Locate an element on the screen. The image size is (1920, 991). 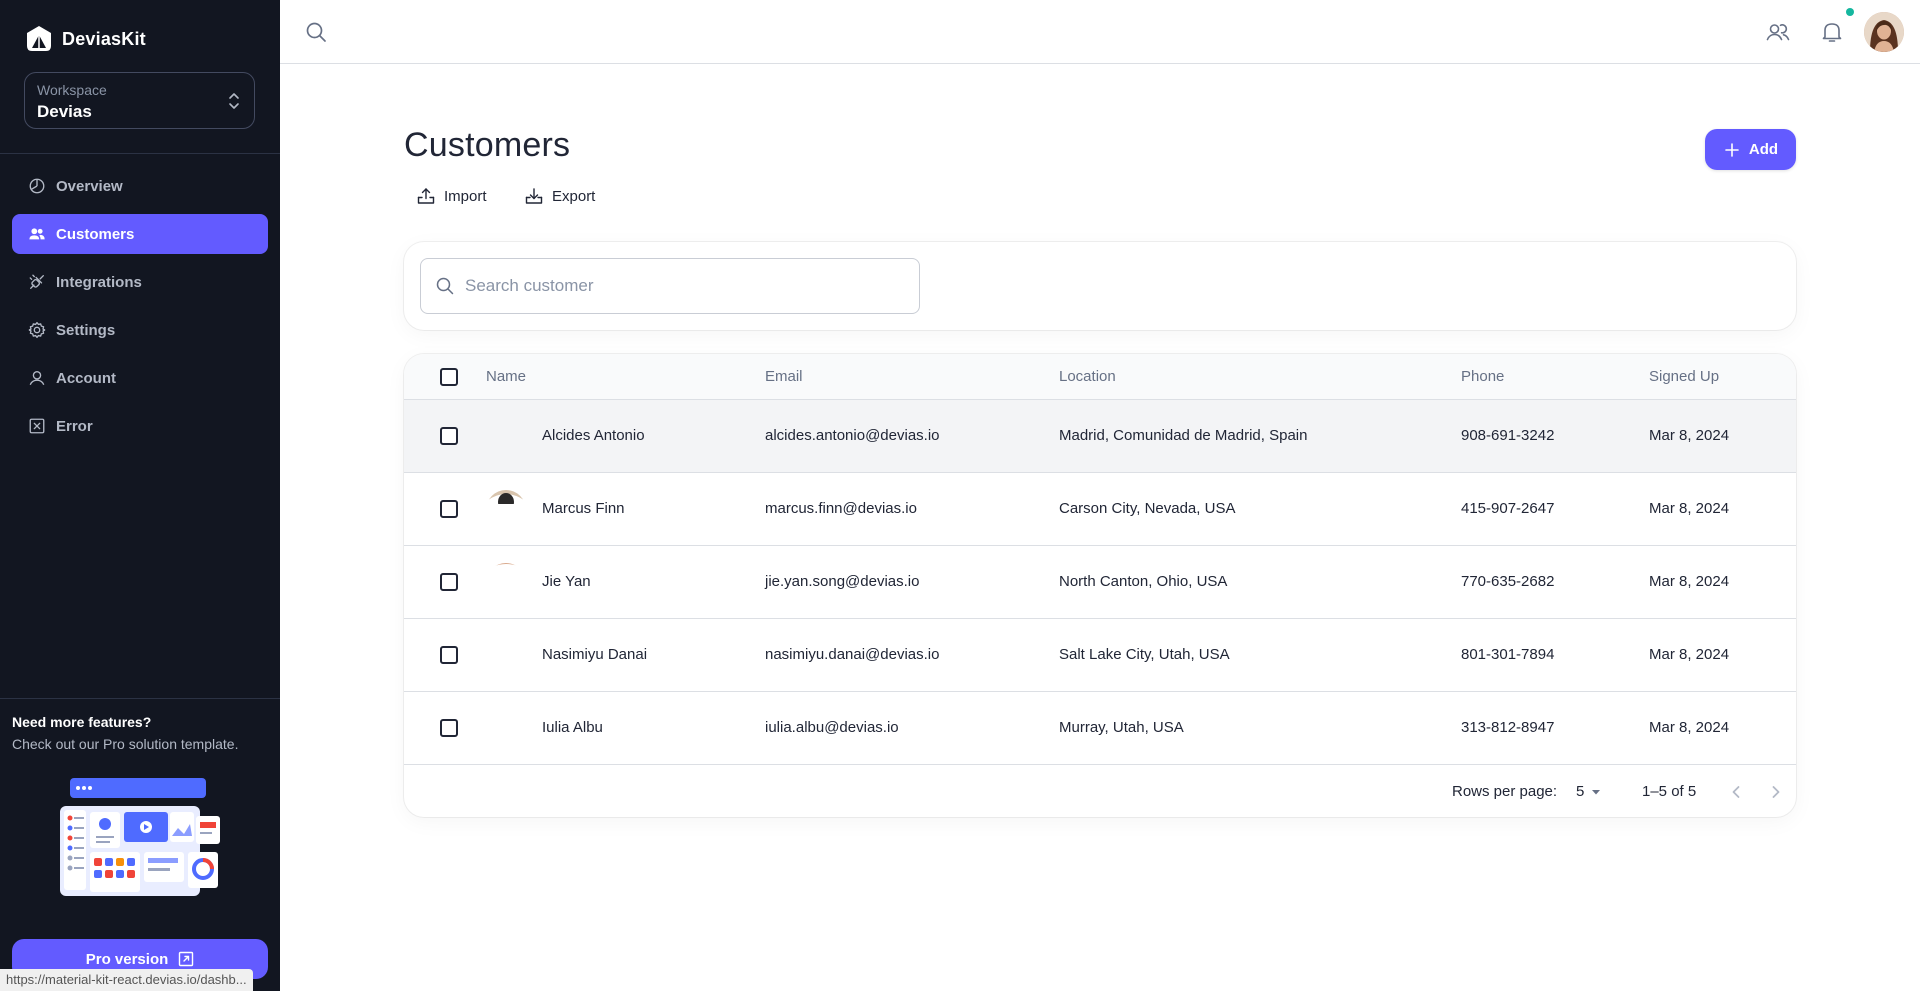
customer-name: Nasimiyu Danai is located at coordinates (595, 654).